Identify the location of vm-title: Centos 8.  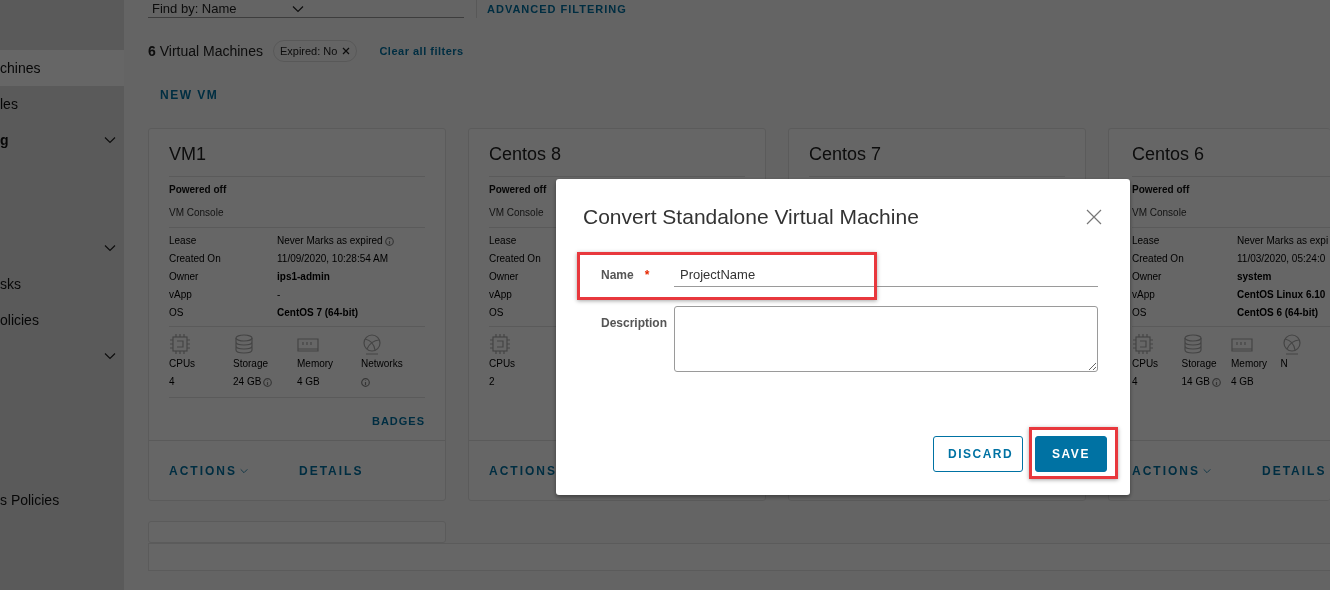
(617, 159).